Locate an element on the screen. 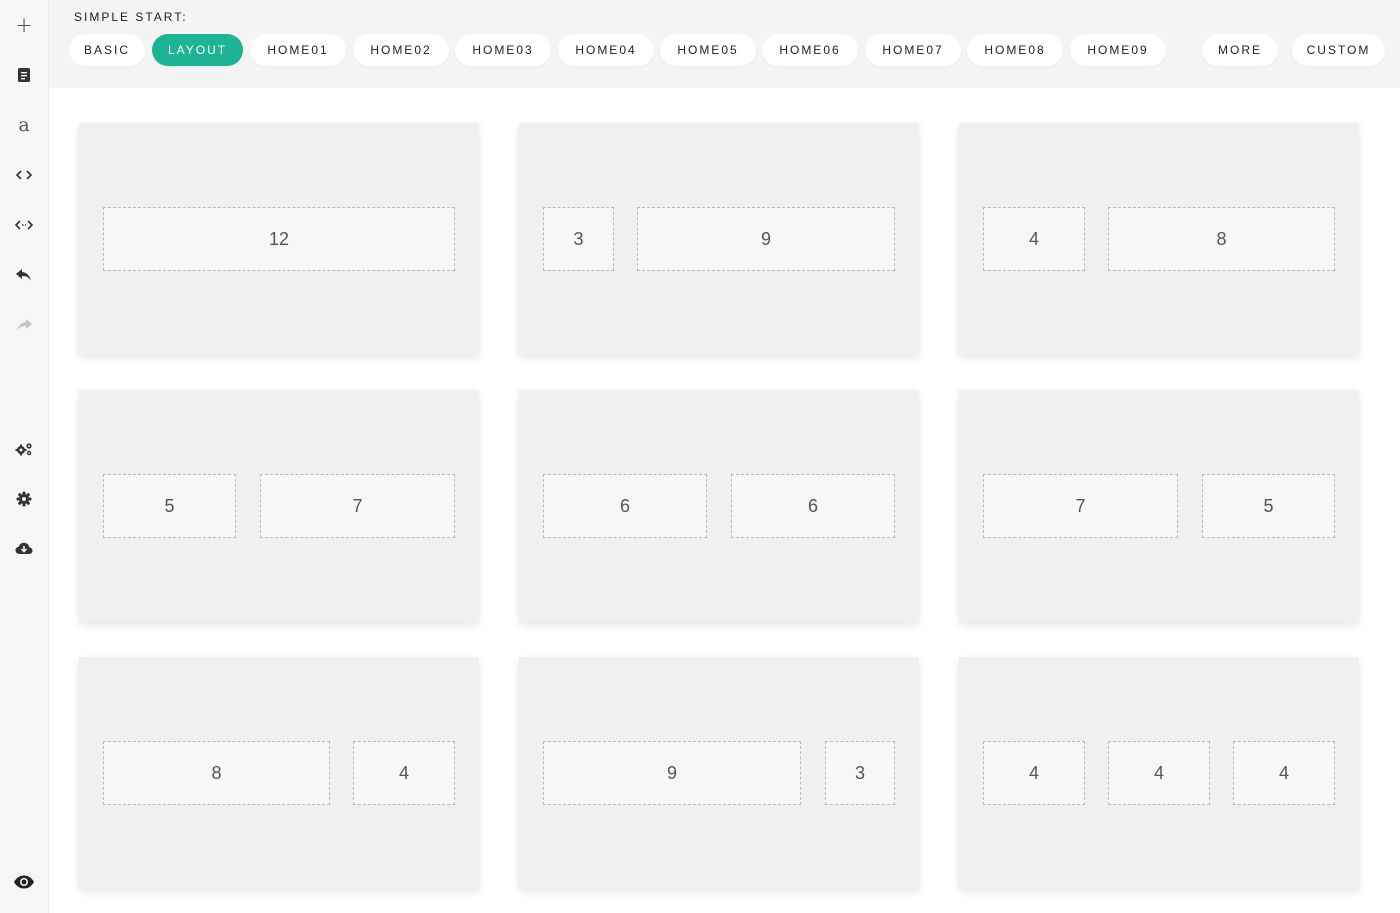 This screenshot has height=913, width=1400. layout-column: 12 is located at coordinates (279, 239).